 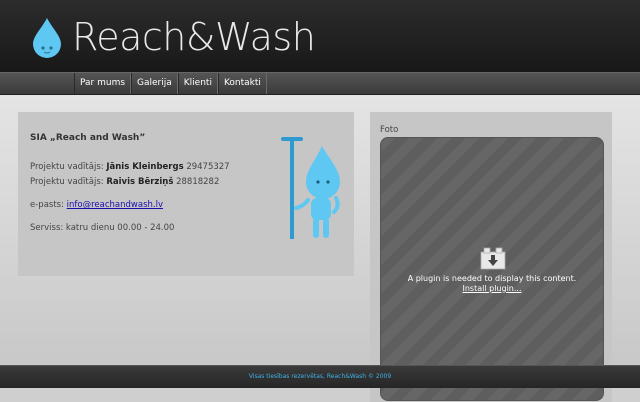 What do you see at coordinates (198, 182) in the screenshot?
I see `manager-phone: 28818282` at bounding box center [198, 182].